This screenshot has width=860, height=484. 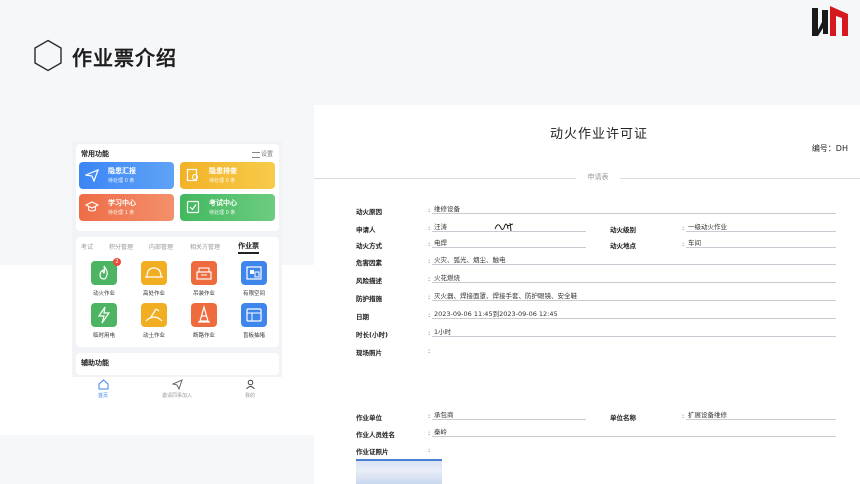 I want to click on app-confined-space: 有限空间, so click(x=254, y=281).